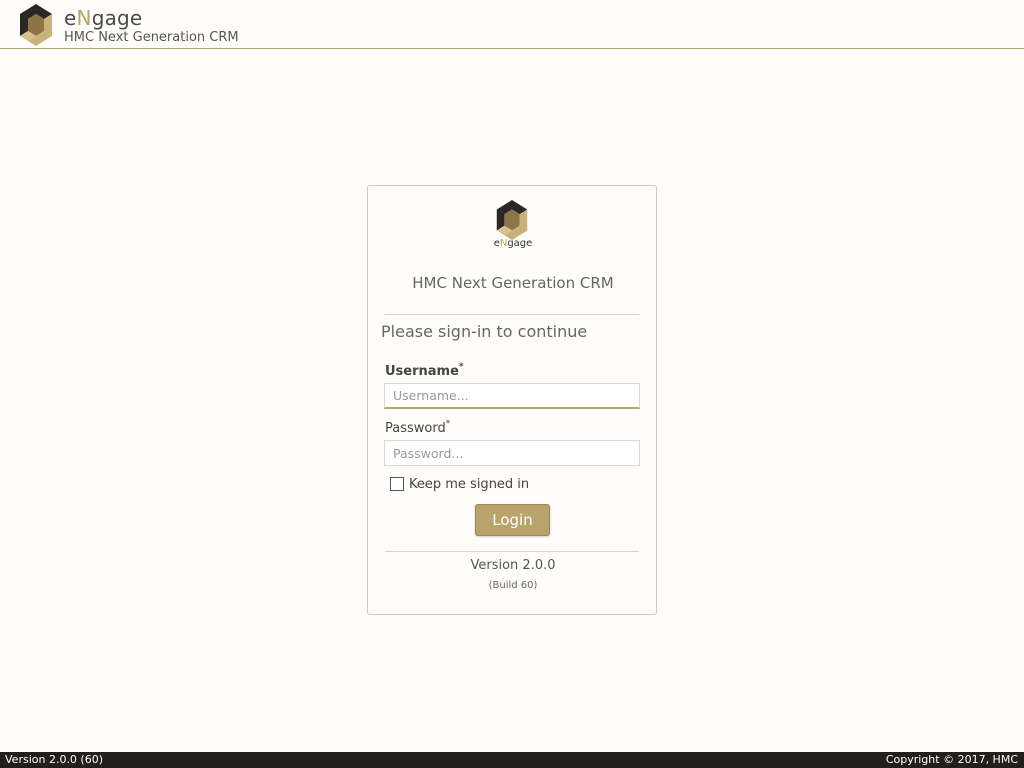 The image size is (1024, 768). What do you see at coordinates (418, 427) in the screenshot?
I see `password-label: Password*` at bounding box center [418, 427].